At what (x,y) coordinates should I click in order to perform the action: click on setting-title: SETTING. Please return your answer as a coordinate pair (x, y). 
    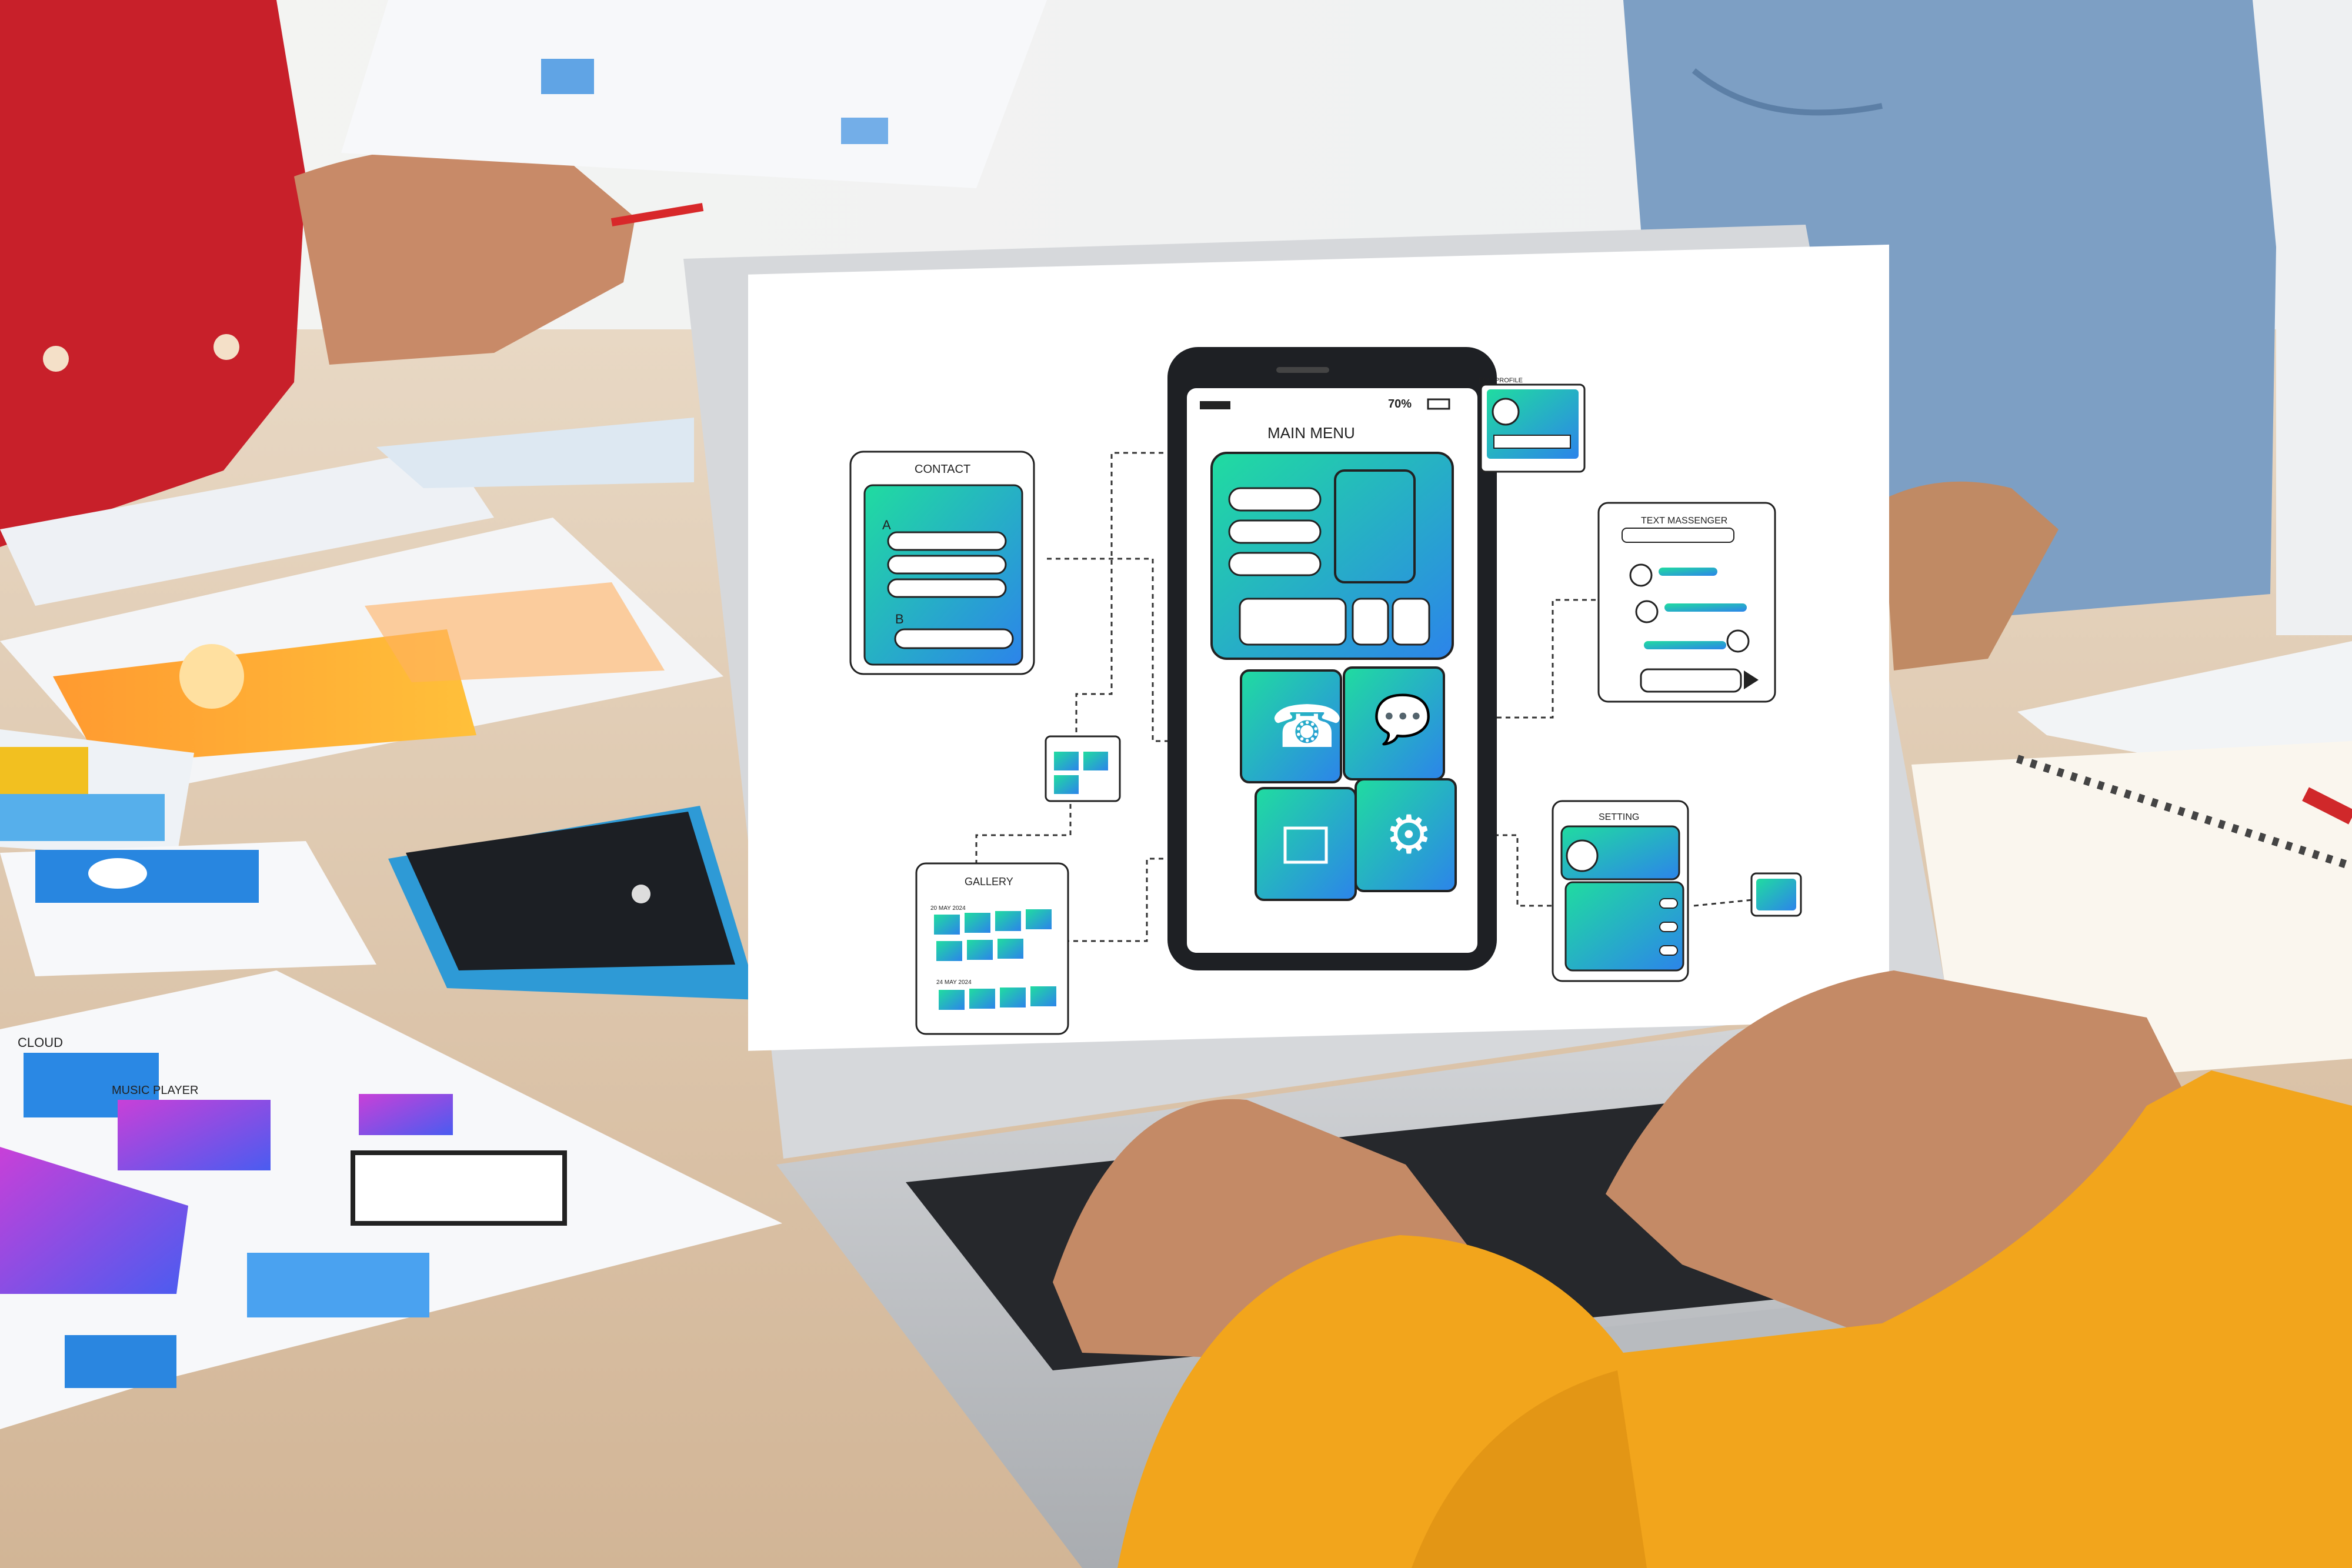
    Looking at the image, I should click on (1619, 817).